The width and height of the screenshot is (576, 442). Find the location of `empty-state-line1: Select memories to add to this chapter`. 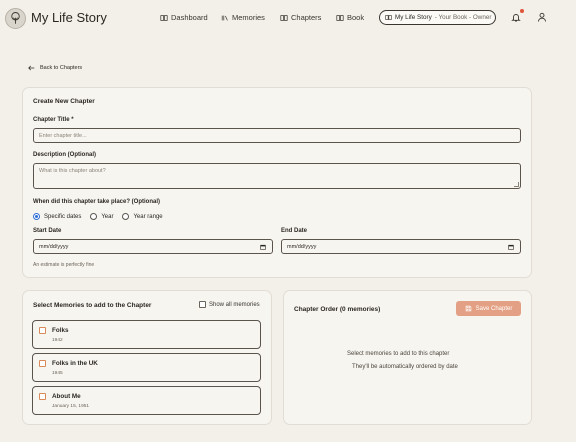

empty-state-line1: Select memories to add to this chapter is located at coordinates (398, 354).